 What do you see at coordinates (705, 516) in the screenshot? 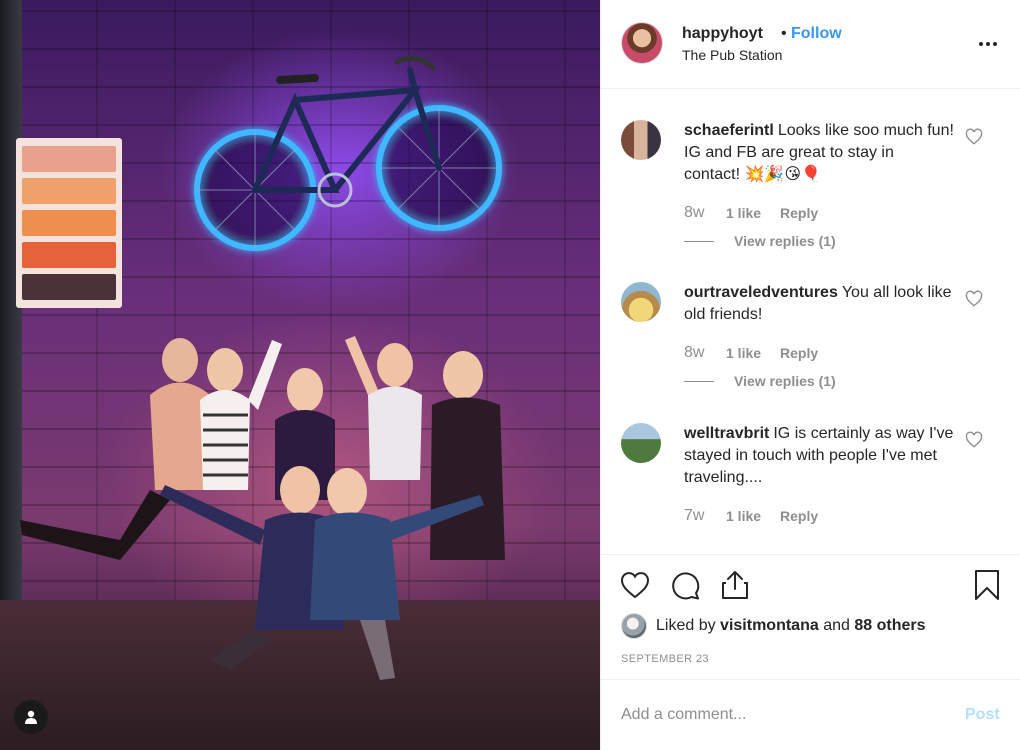
I see `comment-time: 7w` at bounding box center [705, 516].